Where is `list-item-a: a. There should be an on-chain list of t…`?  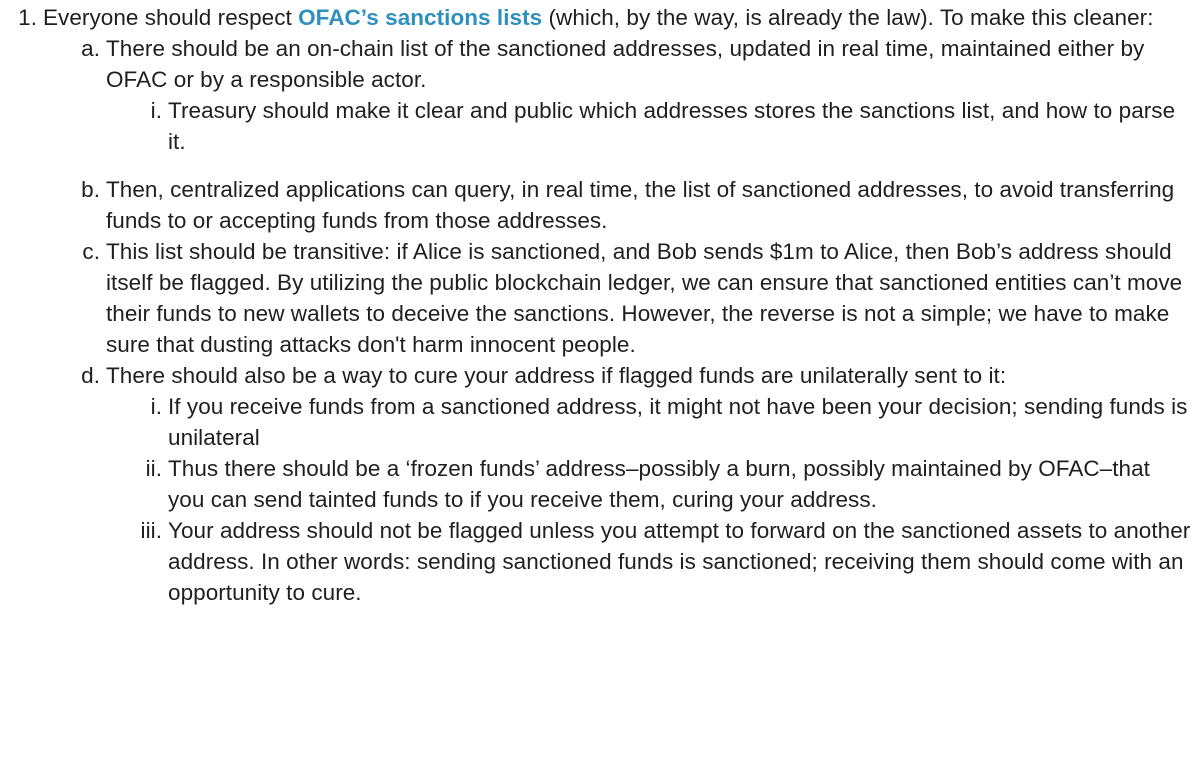
list-item-a: a. There should be an on-chain list of t… is located at coordinates (637, 64).